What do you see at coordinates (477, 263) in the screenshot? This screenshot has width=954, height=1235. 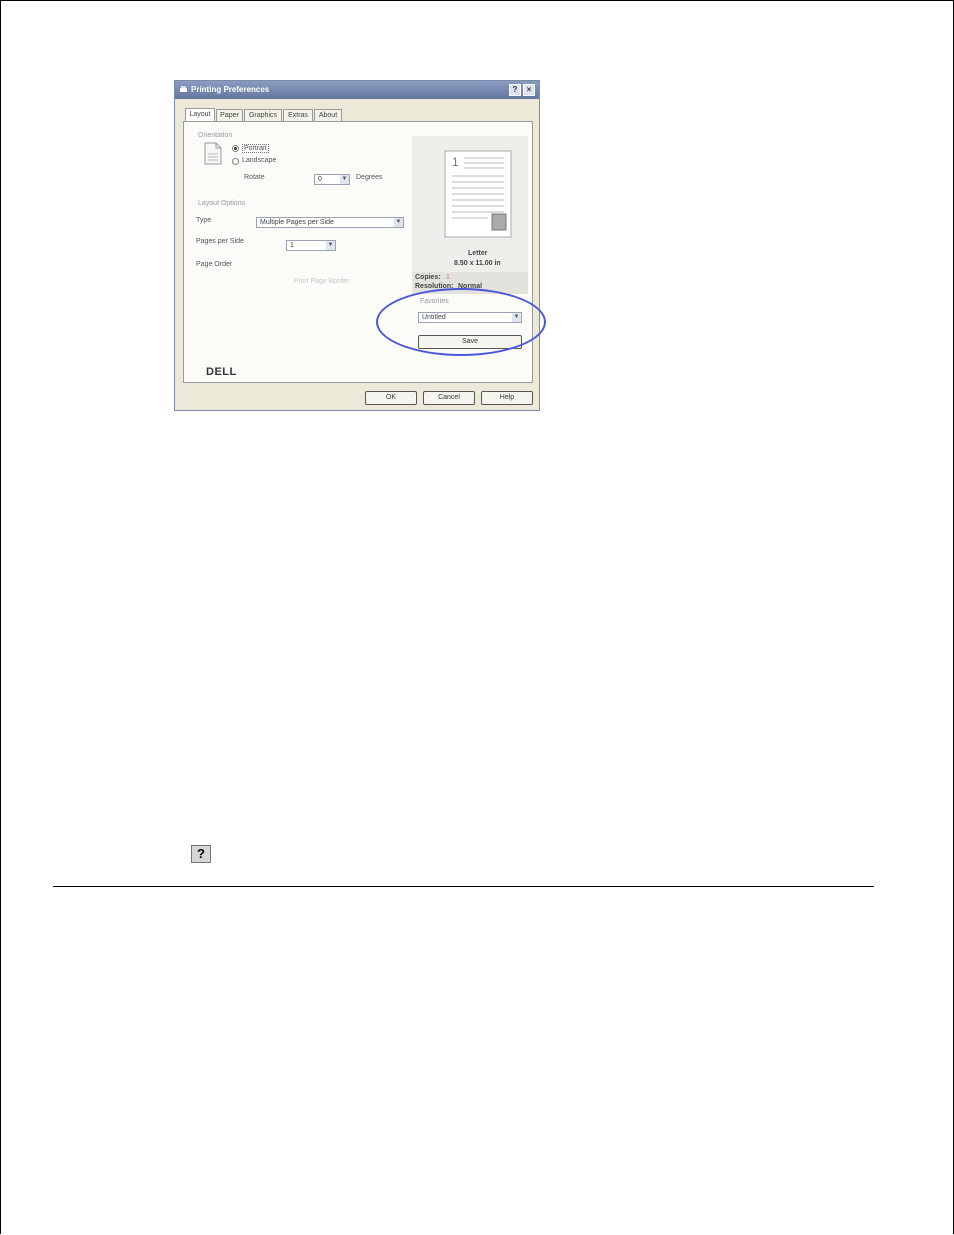 I see `paper-size: 8.50 x 11.00 in` at bounding box center [477, 263].